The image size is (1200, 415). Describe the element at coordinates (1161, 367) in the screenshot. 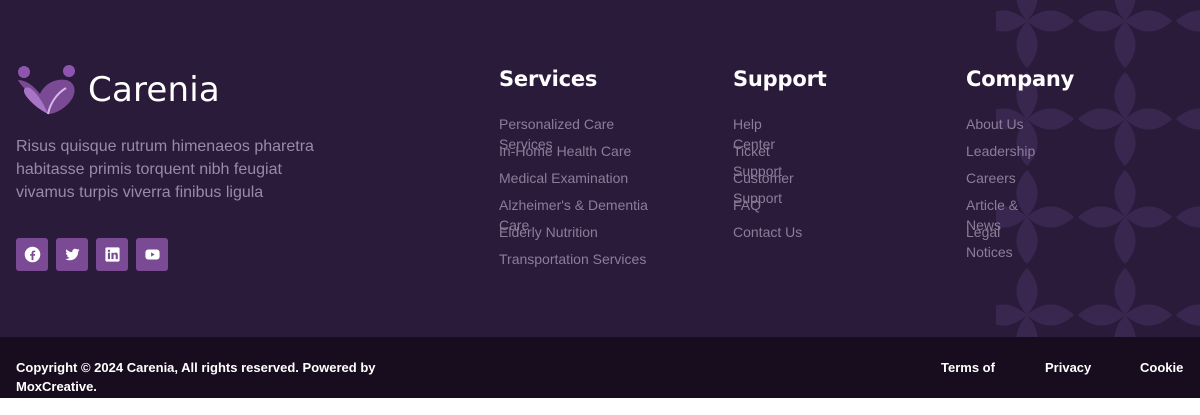

I see `cookie-link: Cookie` at that location.